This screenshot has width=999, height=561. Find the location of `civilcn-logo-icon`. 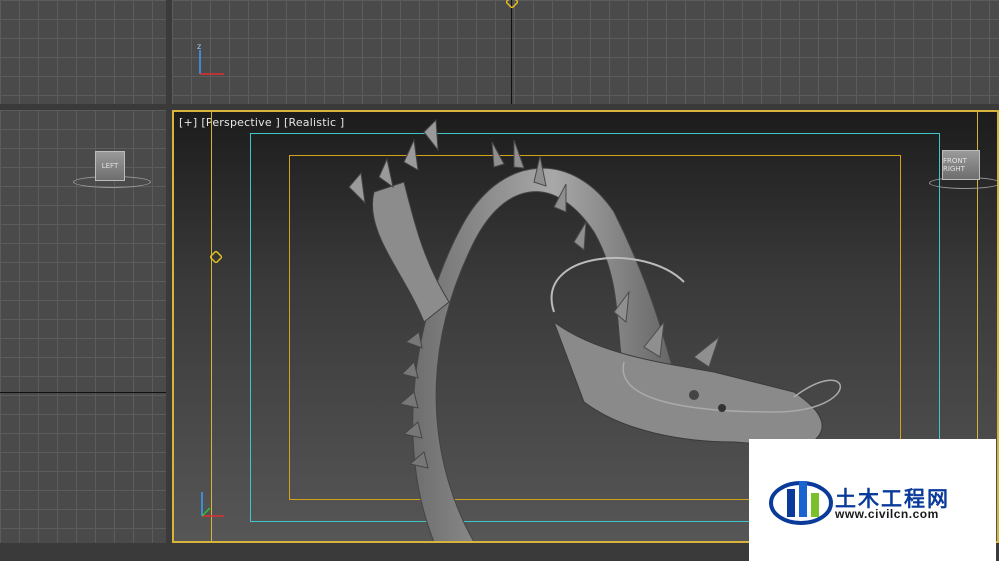

civilcn-logo-icon is located at coordinates (801, 503).